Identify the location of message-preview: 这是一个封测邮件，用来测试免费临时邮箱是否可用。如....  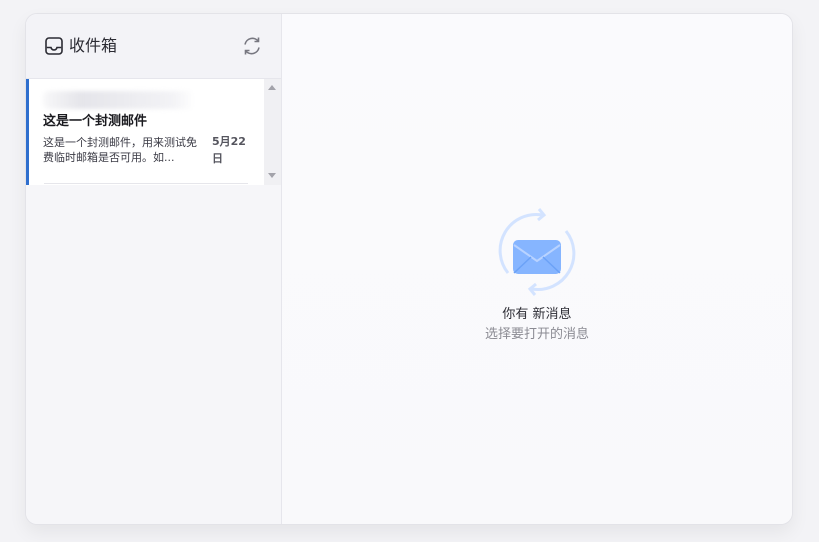
(120, 150).